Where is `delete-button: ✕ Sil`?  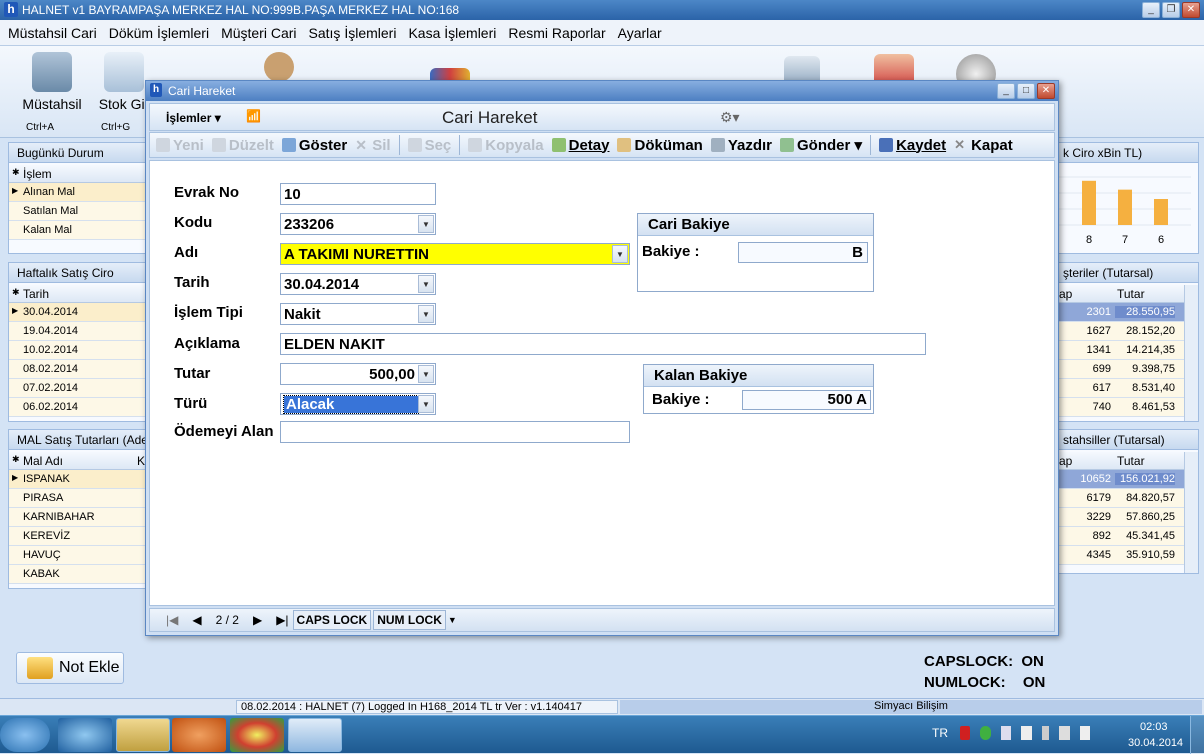 delete-button: ✕ Sil is located at coordinates (372, 145).